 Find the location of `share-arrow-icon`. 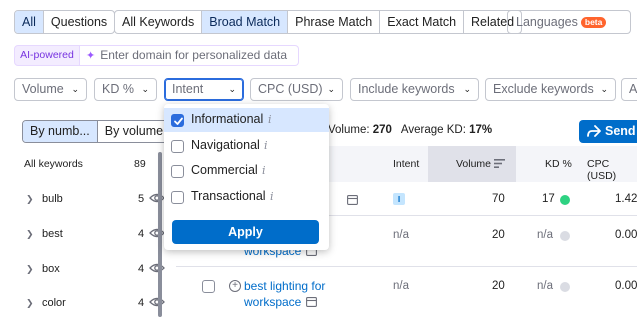

share-arrow-icon is located at coordinates (594, 131).